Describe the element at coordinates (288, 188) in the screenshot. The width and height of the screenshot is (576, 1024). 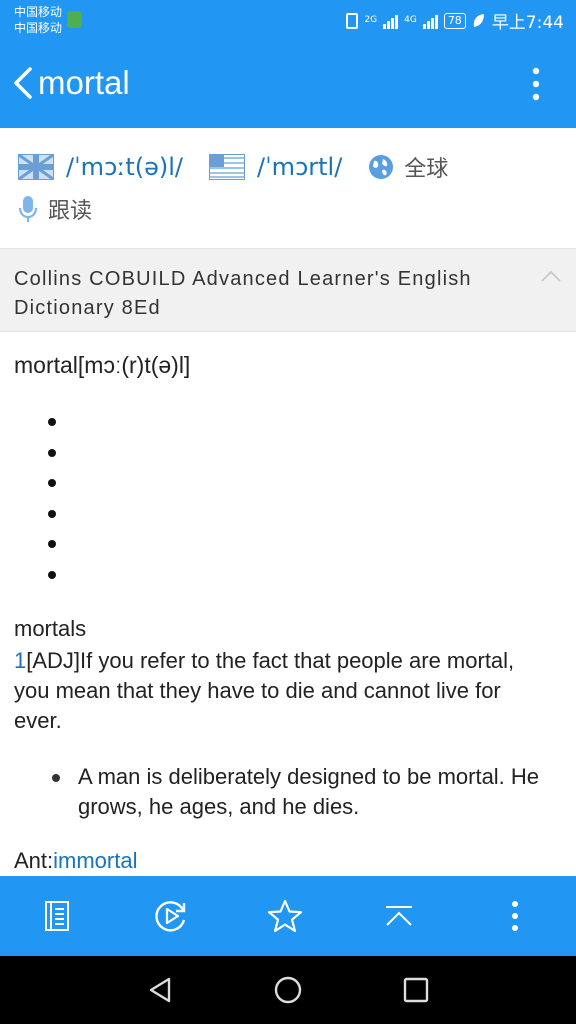
I see `pronunciation-panel: /ˈmɔːt(ə)l/ /ˈmɔrtl/ 全球 跟读` at that location.